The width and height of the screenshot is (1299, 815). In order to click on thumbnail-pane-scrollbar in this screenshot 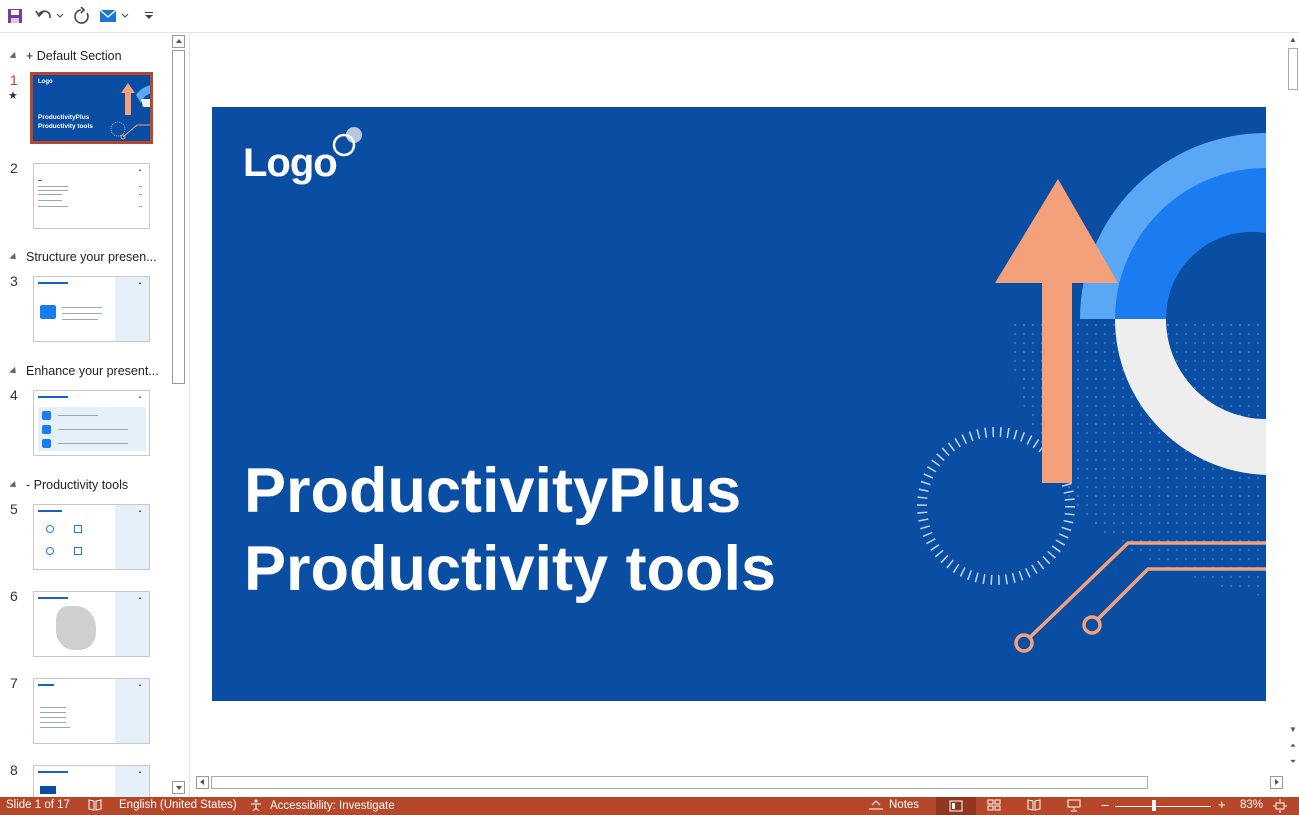, I will do `click(178, 415)`.